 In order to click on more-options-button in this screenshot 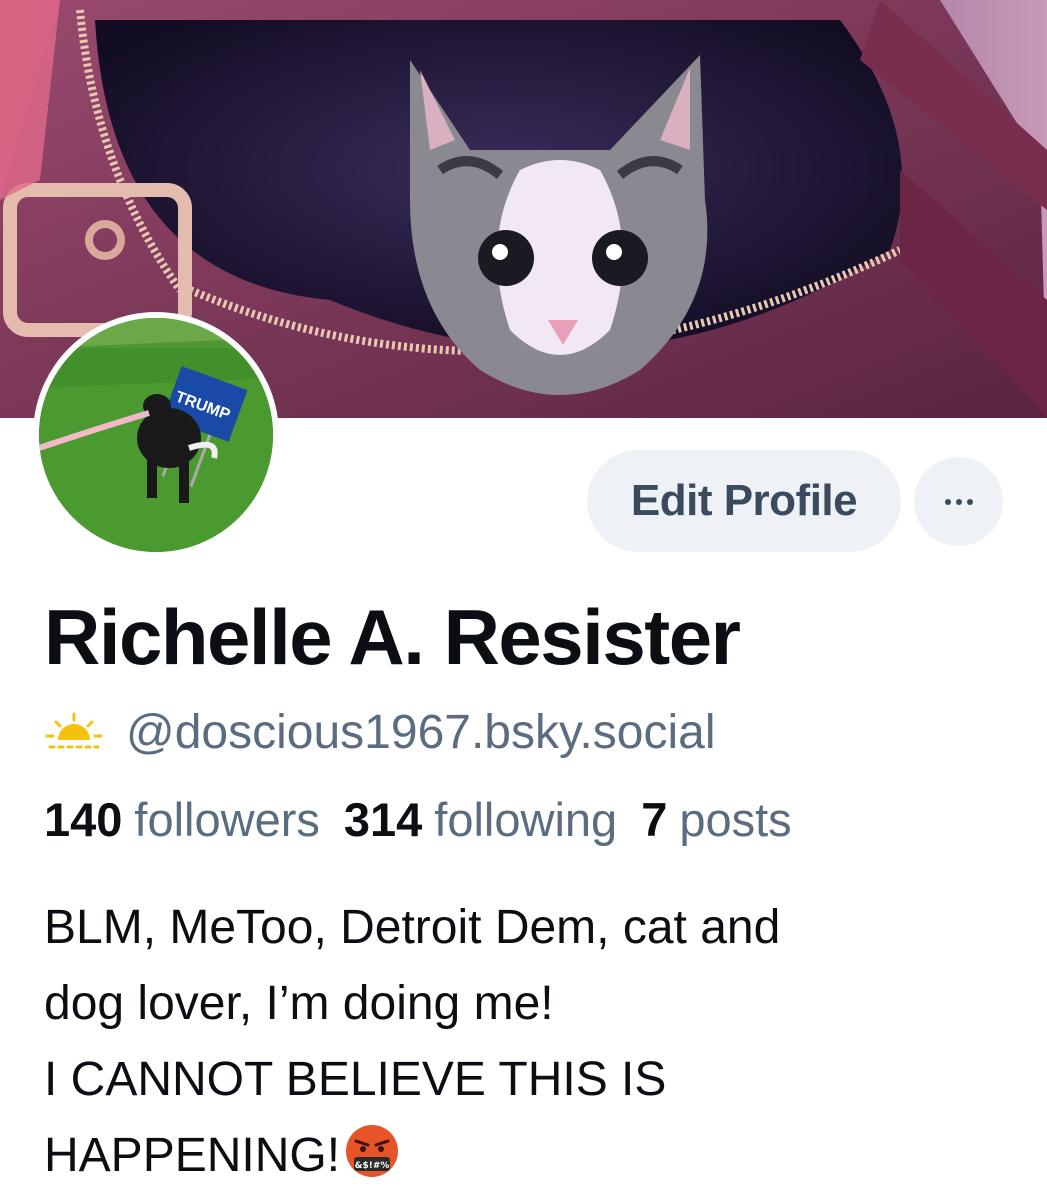, I will do `click(958, 501)`.